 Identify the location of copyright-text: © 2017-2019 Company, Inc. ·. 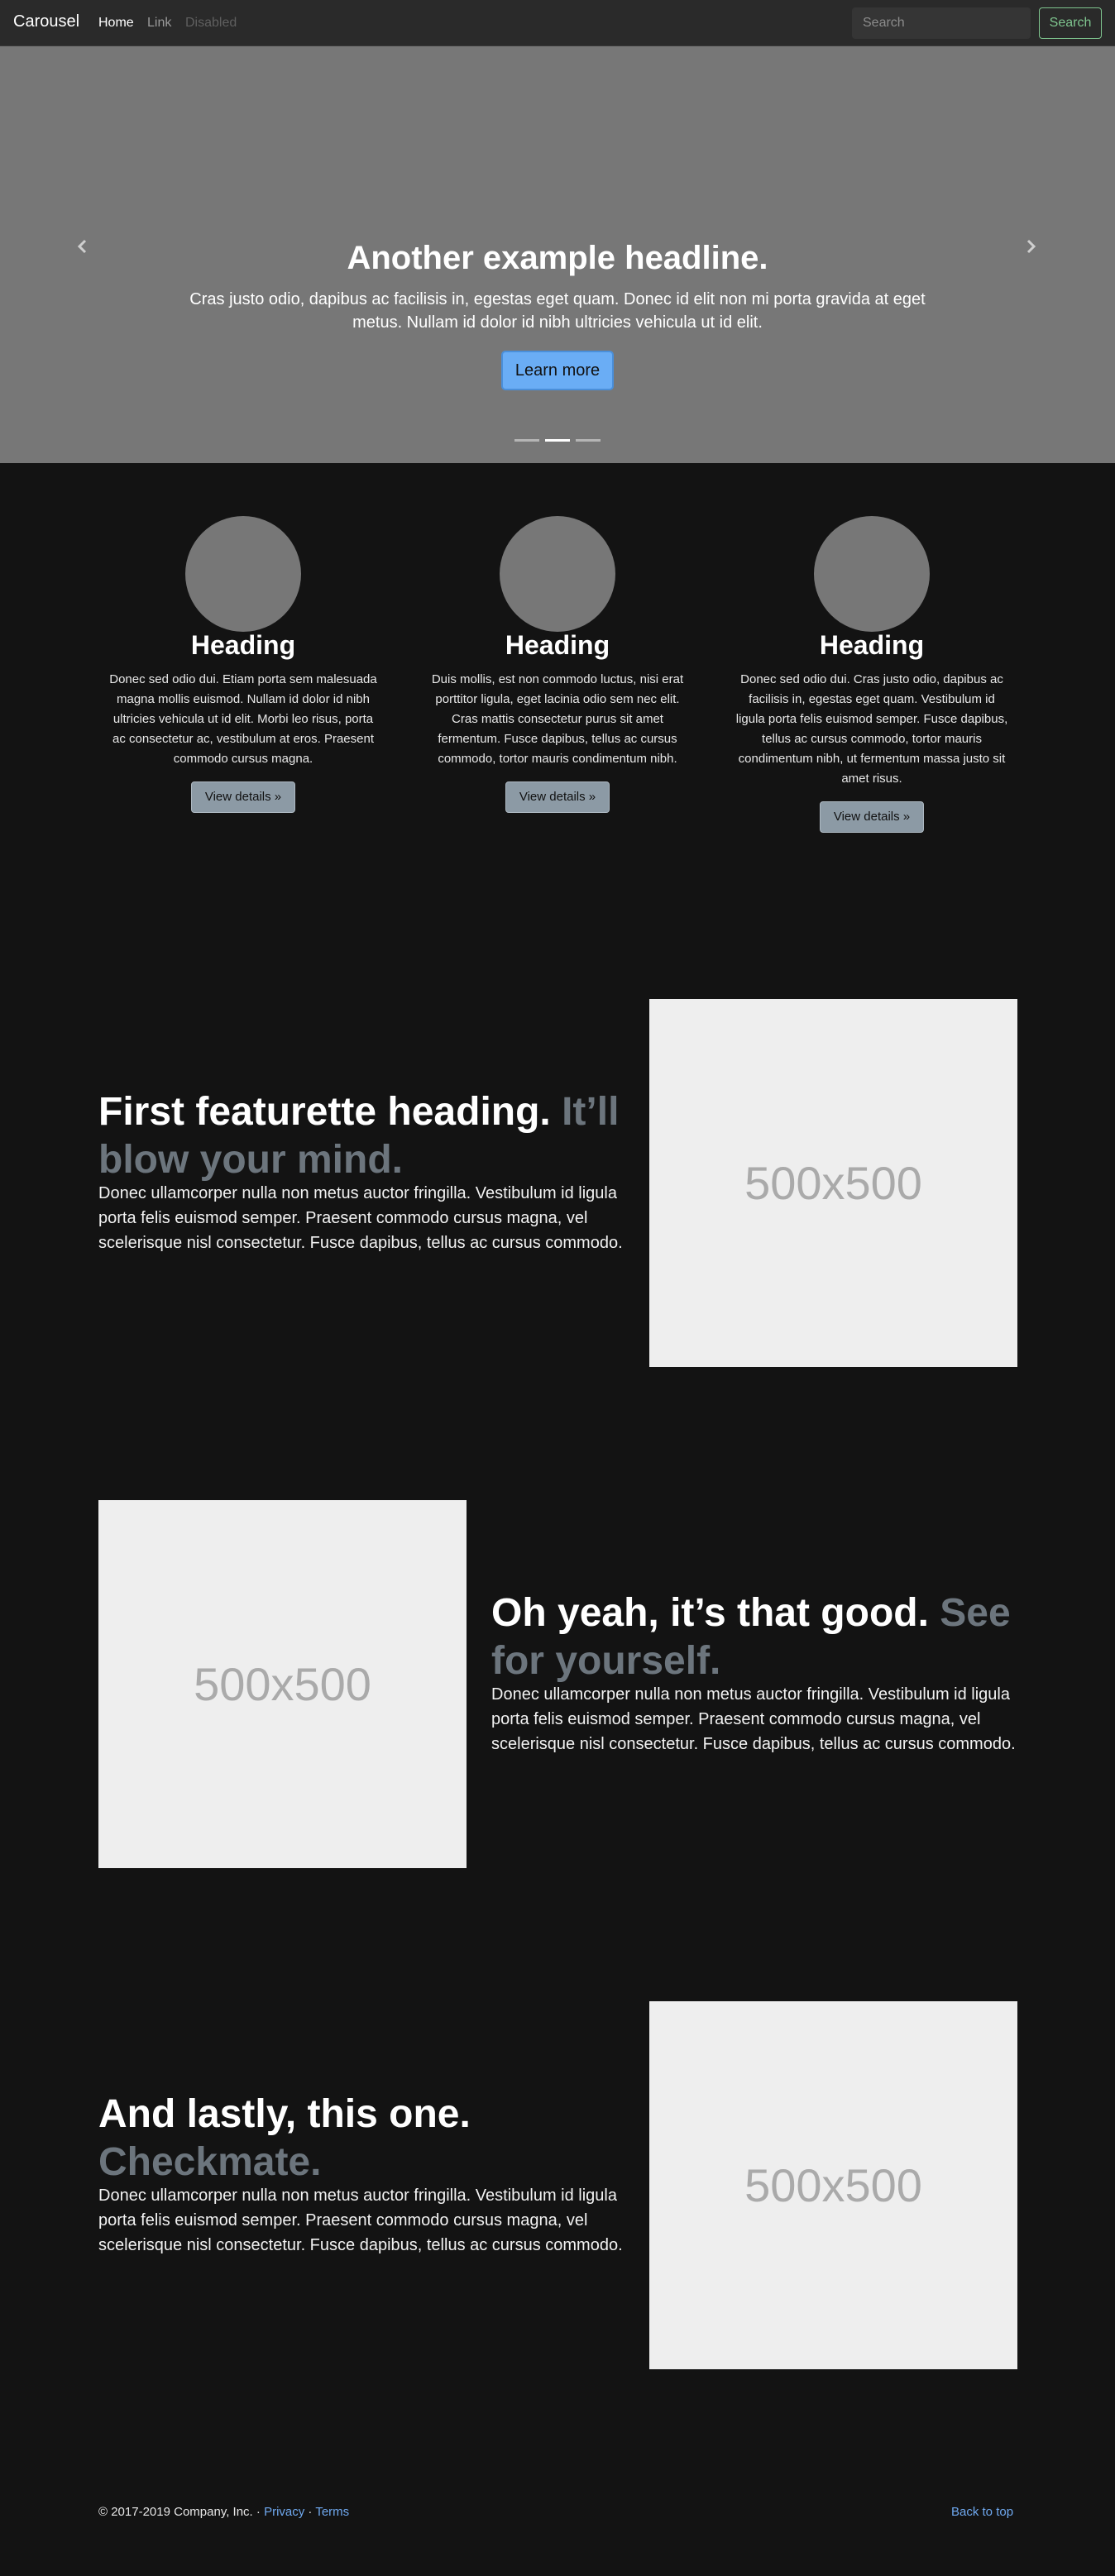
(179, 2512).